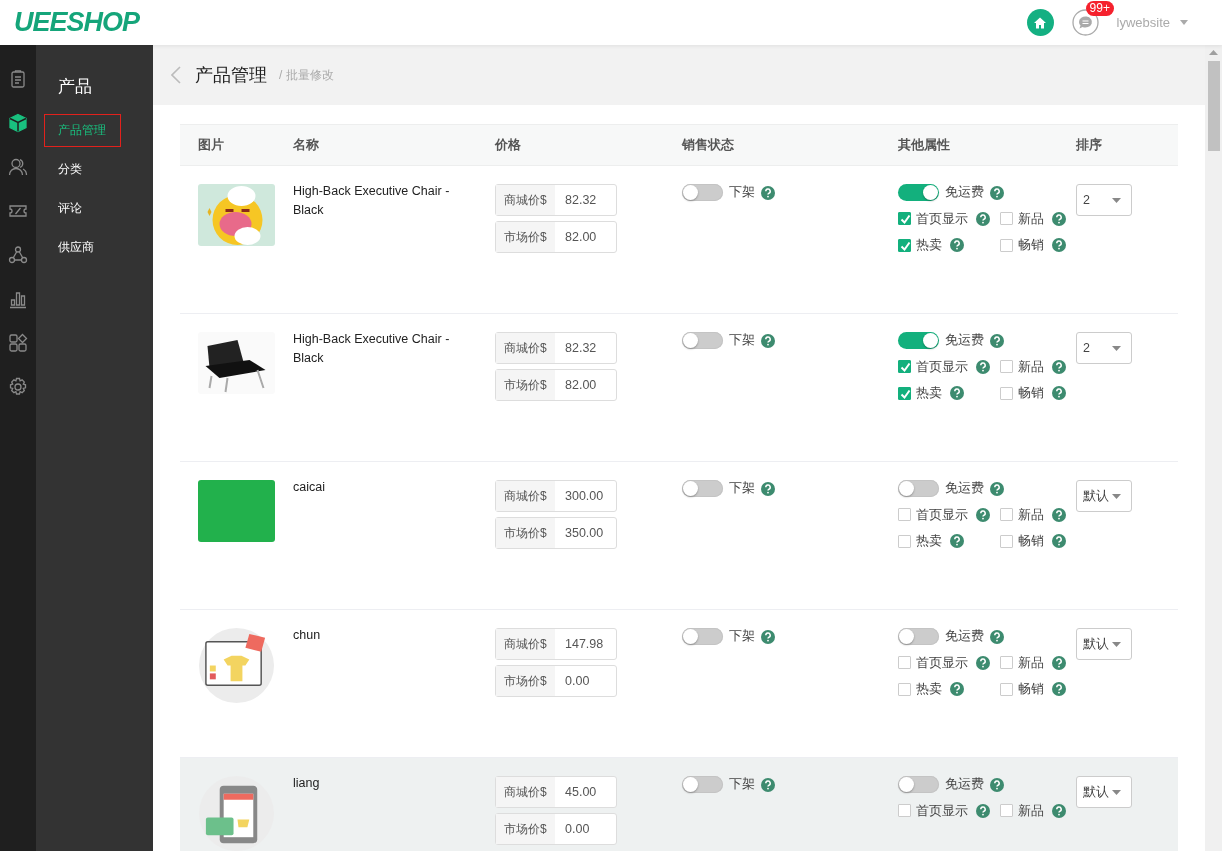  Describe the element at coordinates (18, 255) in the screenshot. I see `network-icon` at that location.